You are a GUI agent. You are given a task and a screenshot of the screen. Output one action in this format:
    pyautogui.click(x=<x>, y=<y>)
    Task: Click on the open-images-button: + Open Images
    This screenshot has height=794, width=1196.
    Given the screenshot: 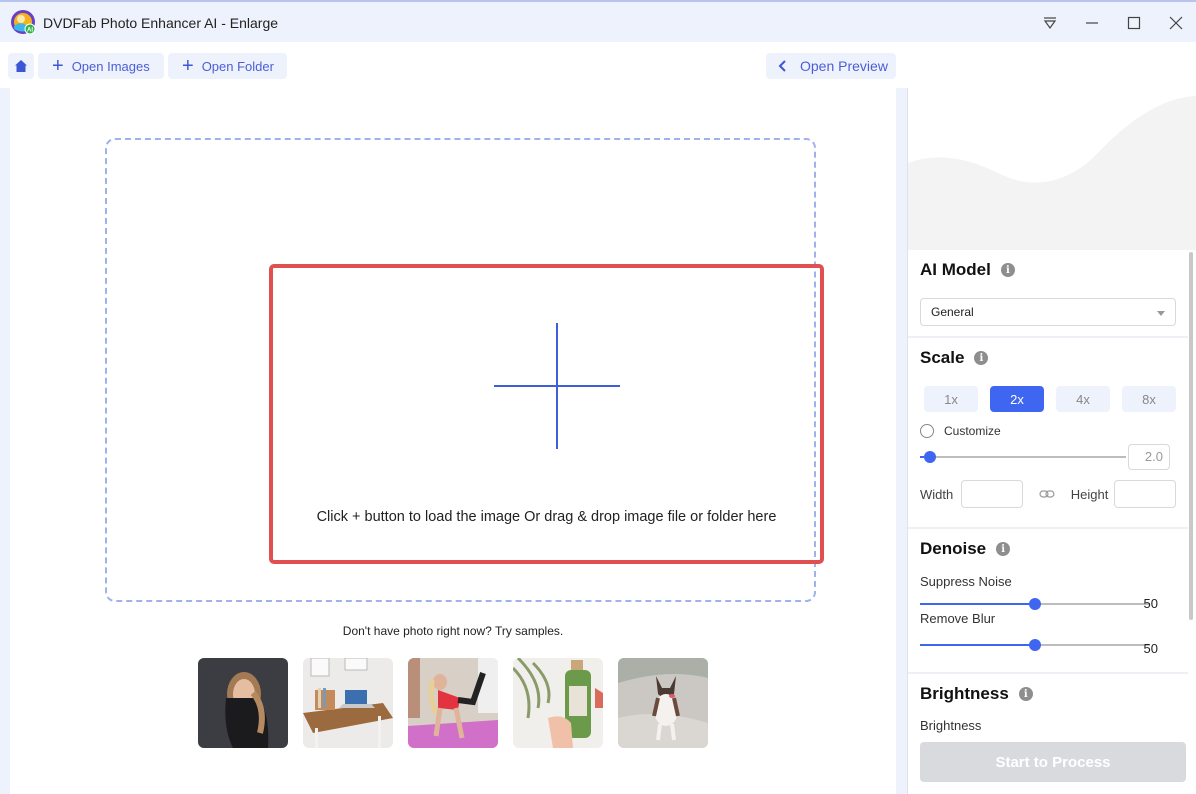 What is the action you would take?
    pyautogui.click(x=101, y=66)
    